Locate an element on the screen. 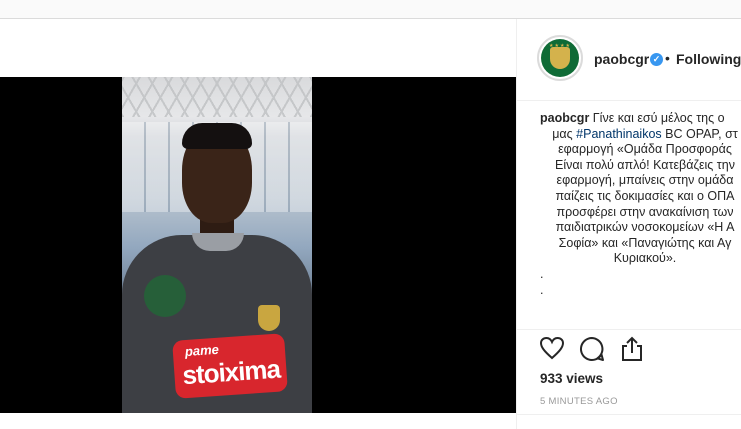 The width and height of the screenshot is (741, 429). username-link: paobcgr is located at coordinates (621, 59).